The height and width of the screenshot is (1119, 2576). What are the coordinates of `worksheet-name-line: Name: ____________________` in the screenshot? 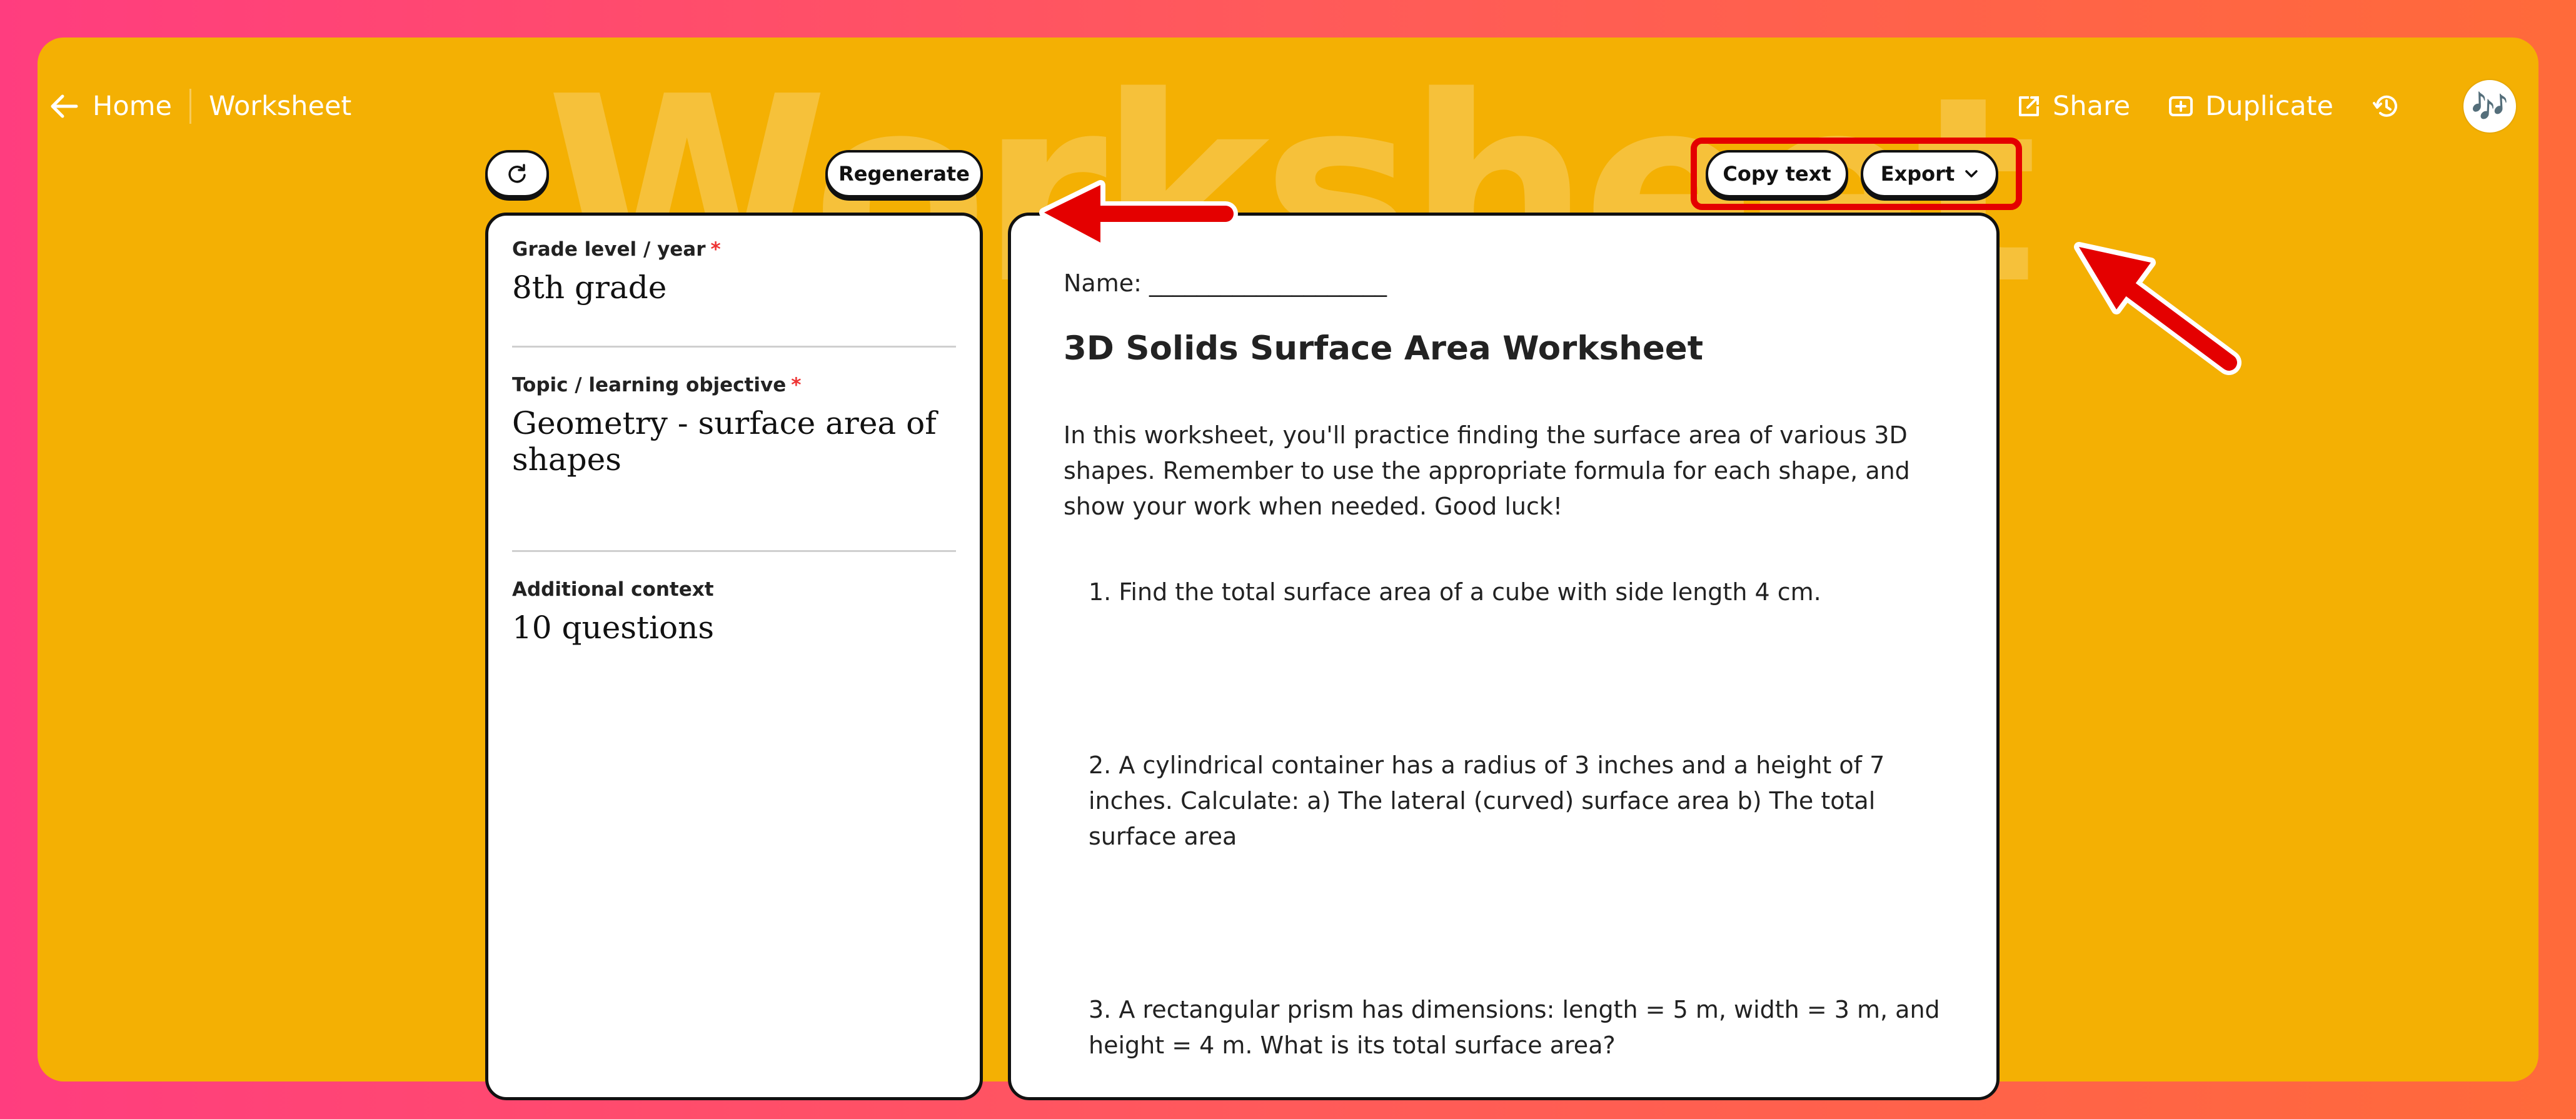 It's located at (1225, 283).